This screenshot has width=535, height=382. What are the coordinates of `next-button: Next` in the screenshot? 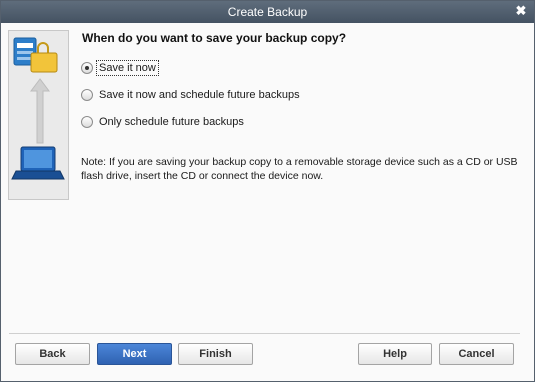 It's located at (134, 354).